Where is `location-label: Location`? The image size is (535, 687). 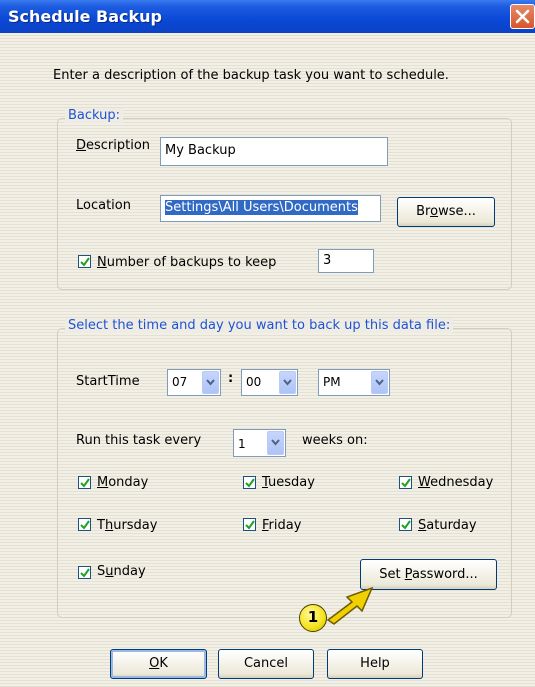
location-label: Location is located at coordinates (103, 205).